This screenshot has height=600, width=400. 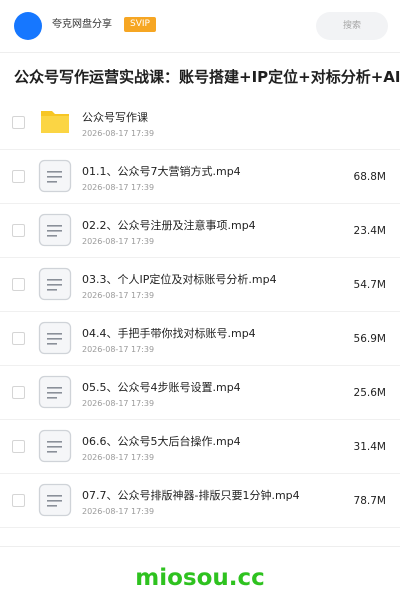 What do you see at coordinates (169, 225) in the screenshot?
I see `file-name: 02.2、公众号注册及注意事项.mp4` at bounding box center [169, 225].